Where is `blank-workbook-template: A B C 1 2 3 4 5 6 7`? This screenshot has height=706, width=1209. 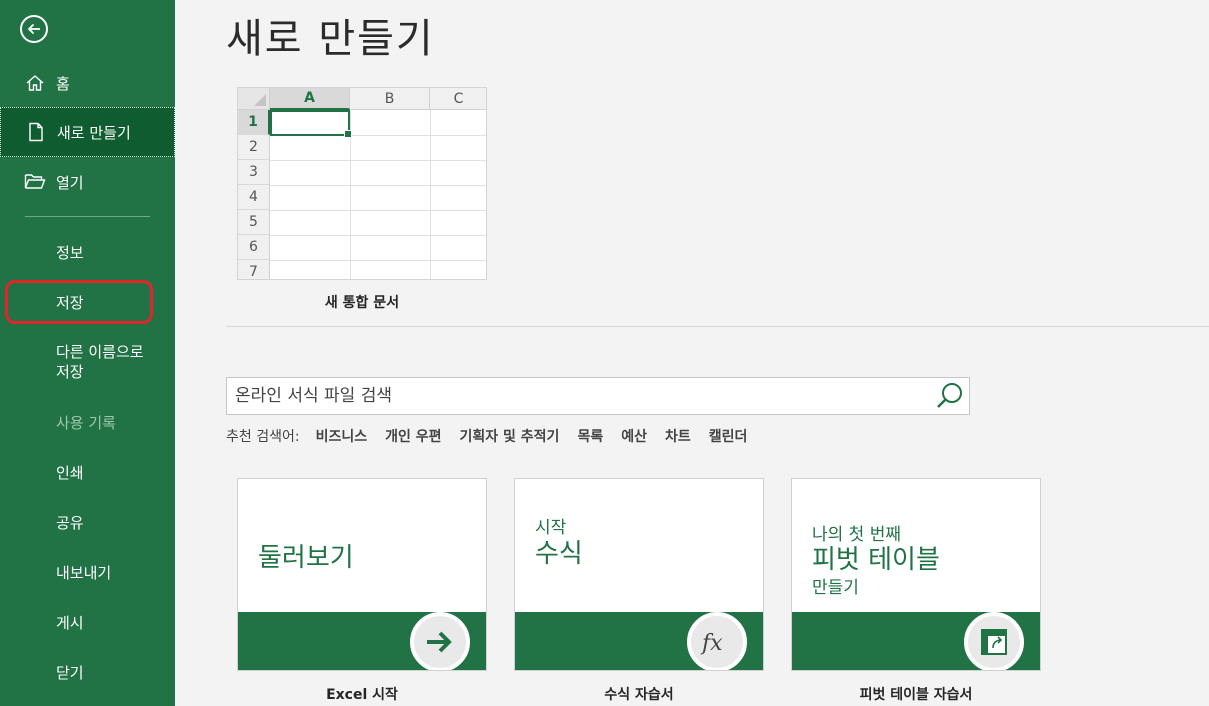
blank-workbook-template: A B C 1 2 3 4 5 6 7 is located at coordinates (362, 183).